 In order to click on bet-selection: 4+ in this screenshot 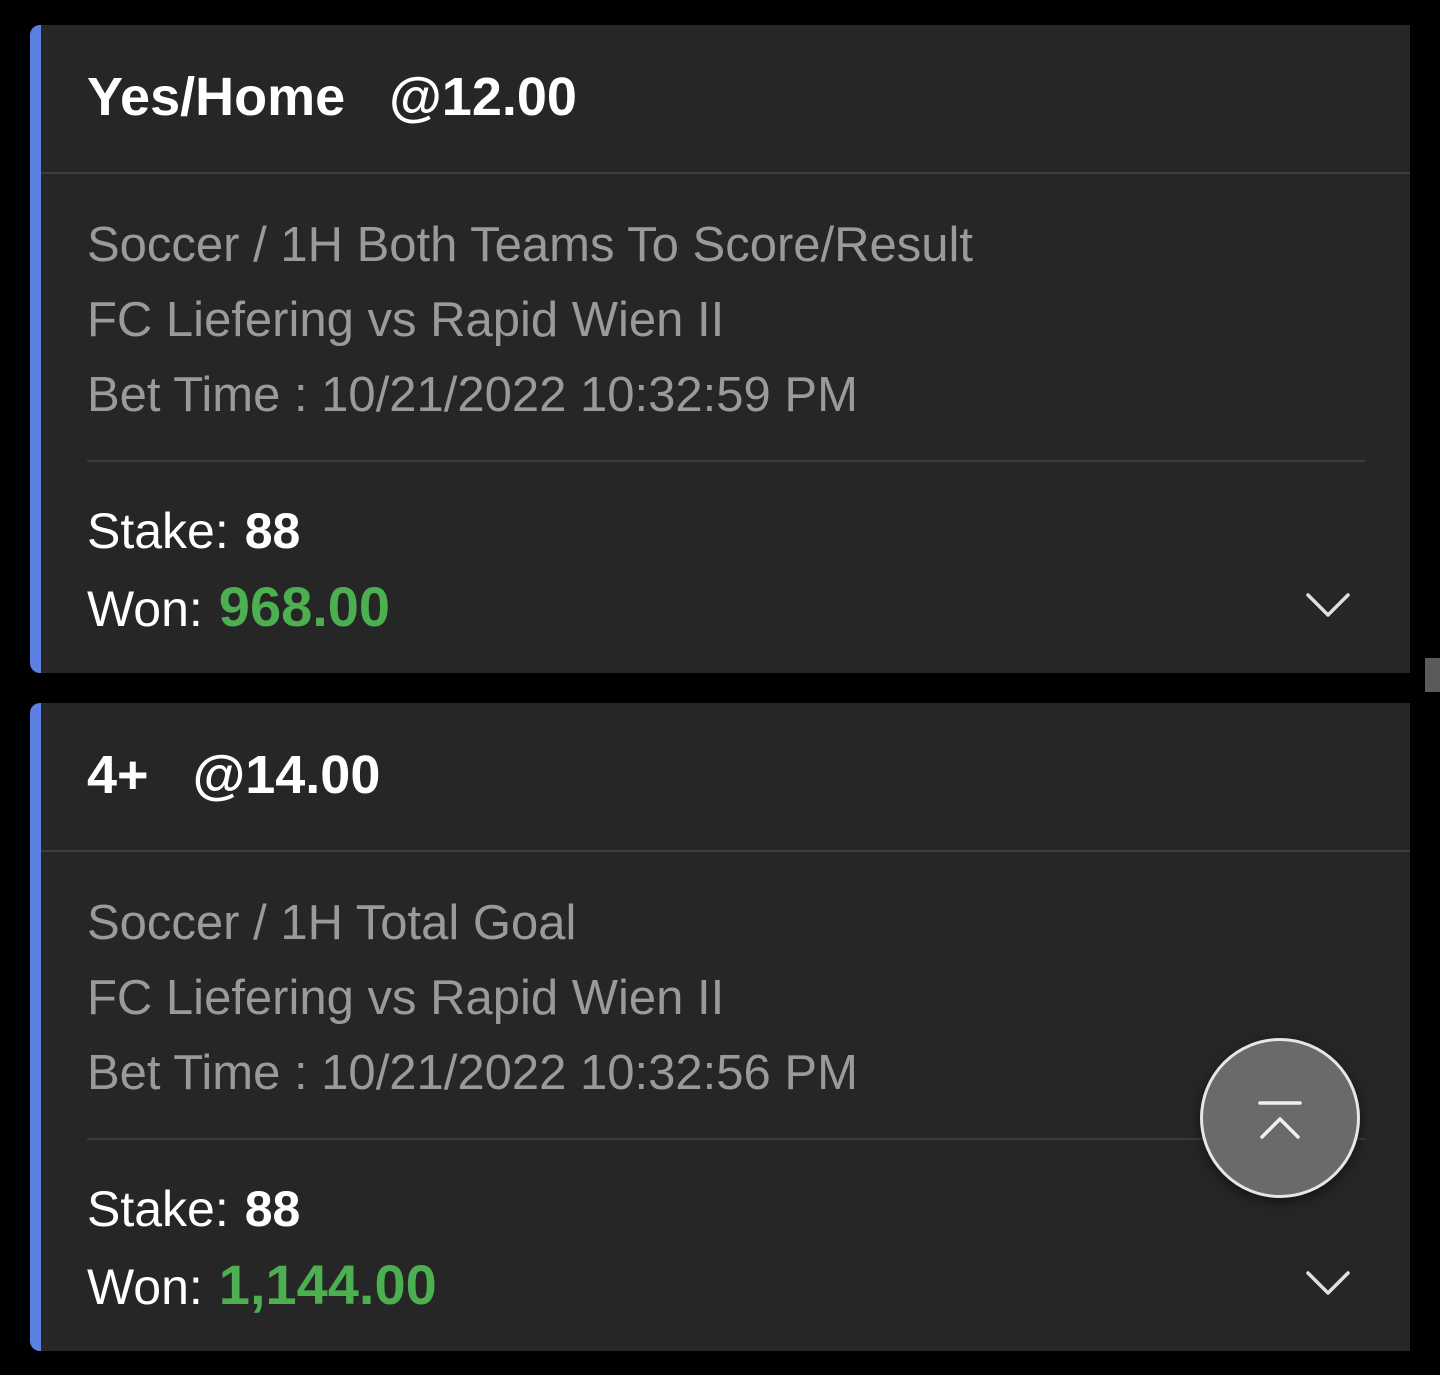, I will do `click(118, 775)`.